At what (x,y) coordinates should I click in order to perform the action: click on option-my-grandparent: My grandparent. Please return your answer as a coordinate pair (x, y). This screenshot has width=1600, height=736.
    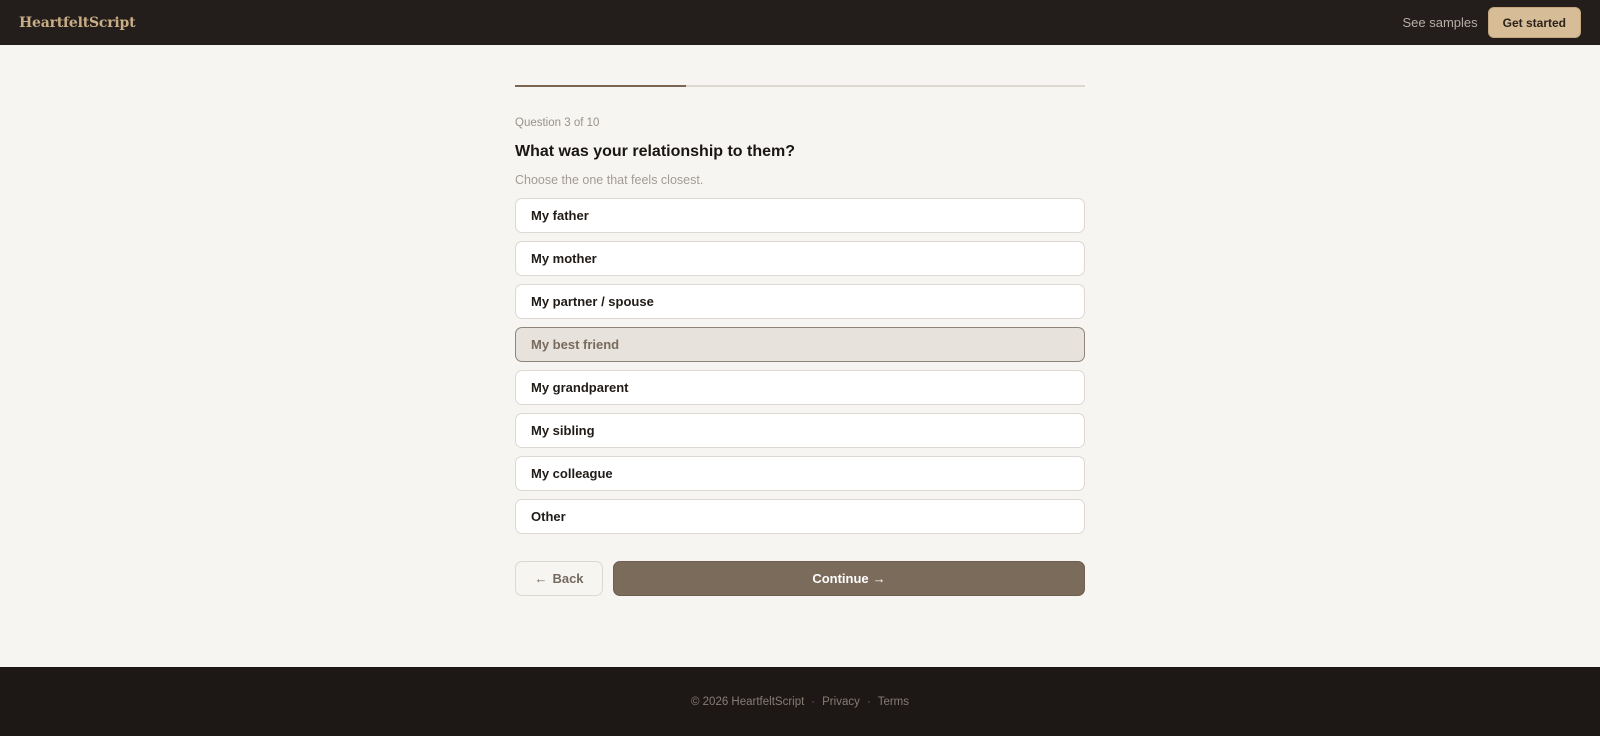
    Looking at the image, I should click on (800, 387).